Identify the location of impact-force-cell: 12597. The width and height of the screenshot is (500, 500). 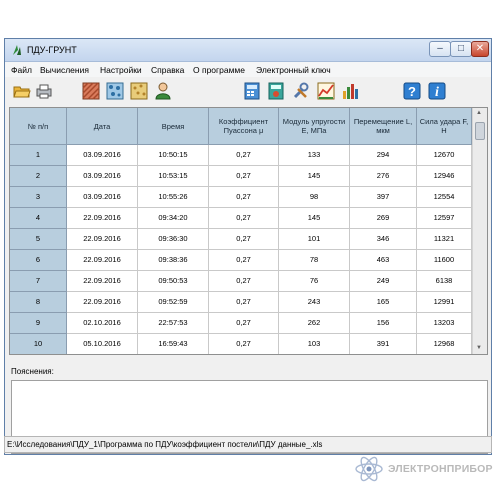
(444, 218).